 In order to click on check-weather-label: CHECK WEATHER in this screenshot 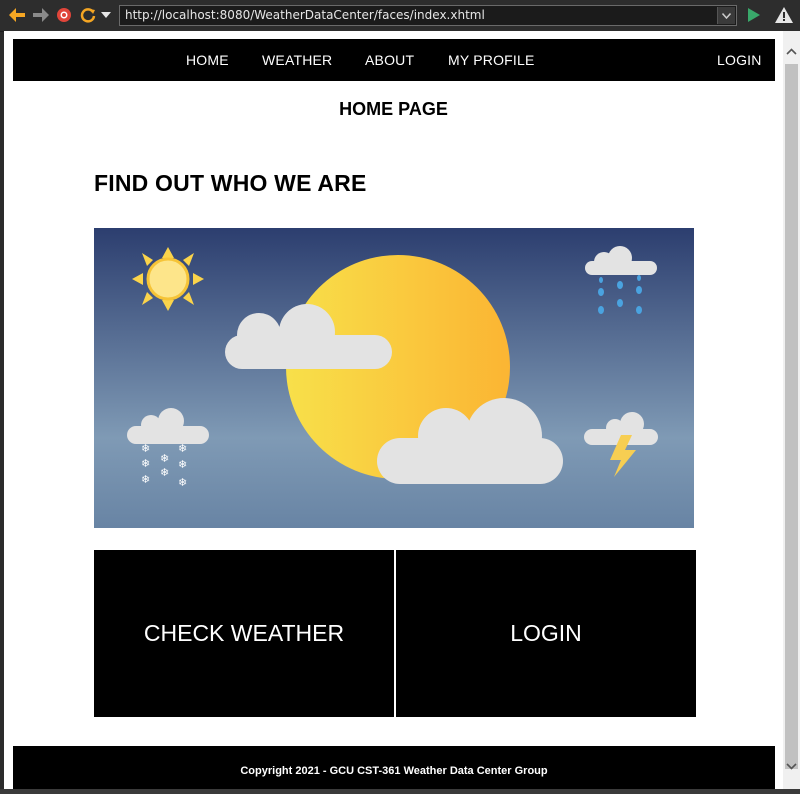, I will do `click(244, 633)`.